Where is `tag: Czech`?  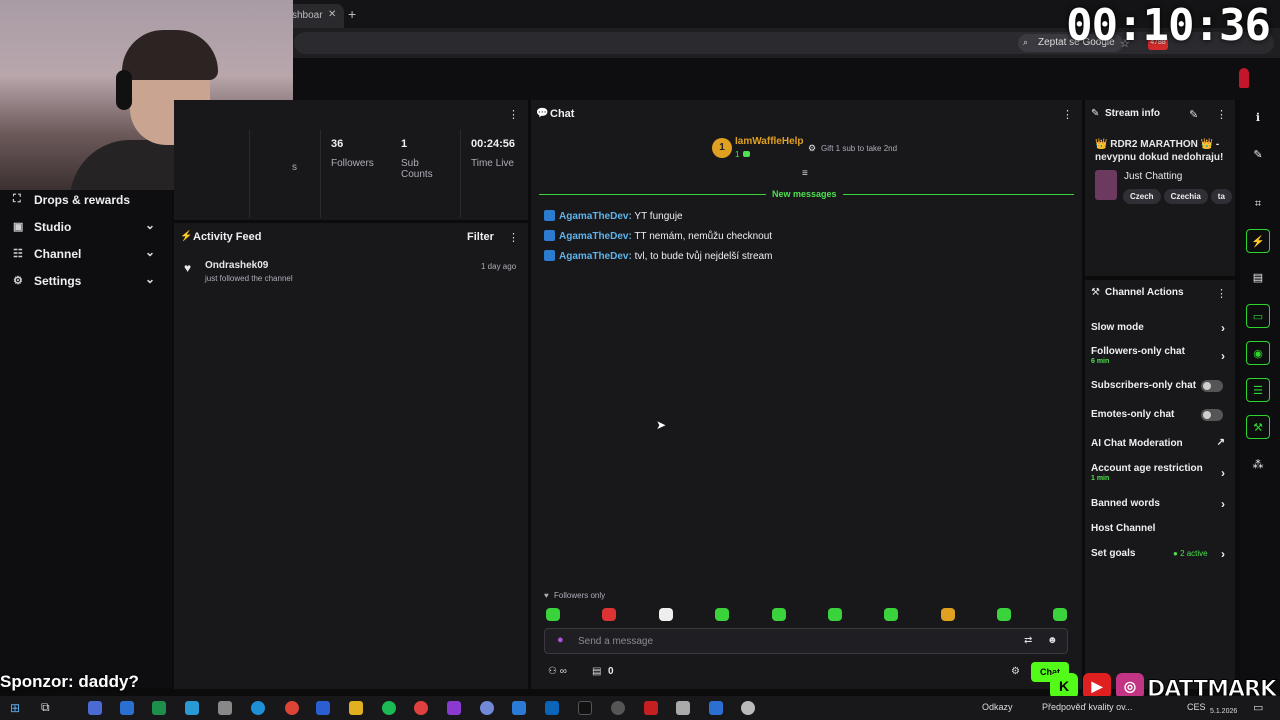 tag: Czech is located at coordinates (1142, 196).